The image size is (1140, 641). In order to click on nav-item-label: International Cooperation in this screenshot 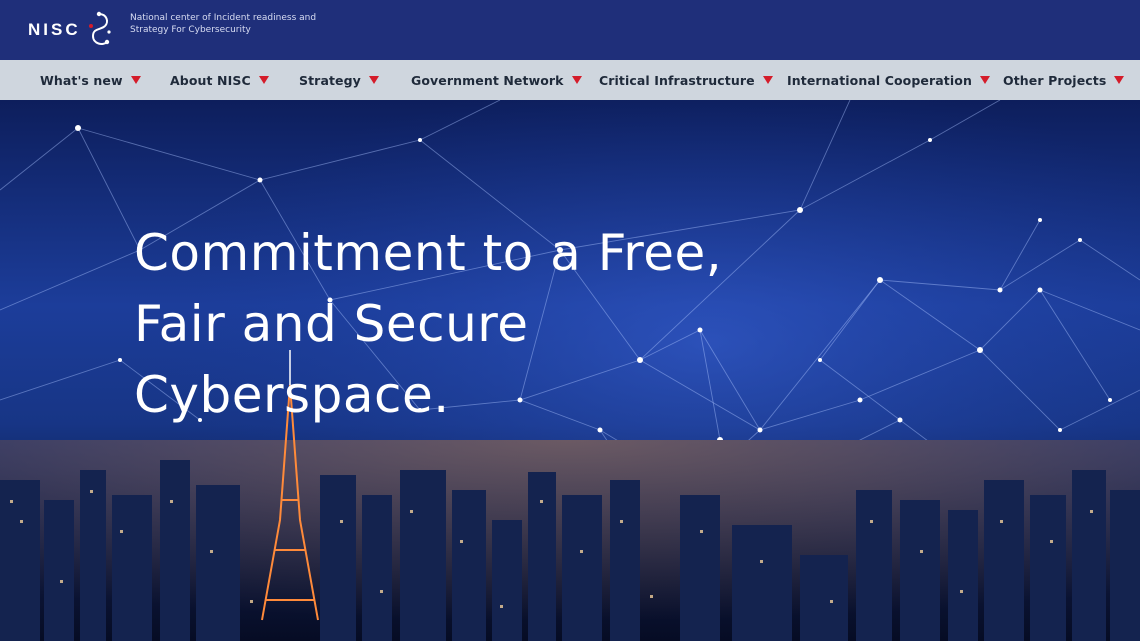, I will do `click(879, 80)`.